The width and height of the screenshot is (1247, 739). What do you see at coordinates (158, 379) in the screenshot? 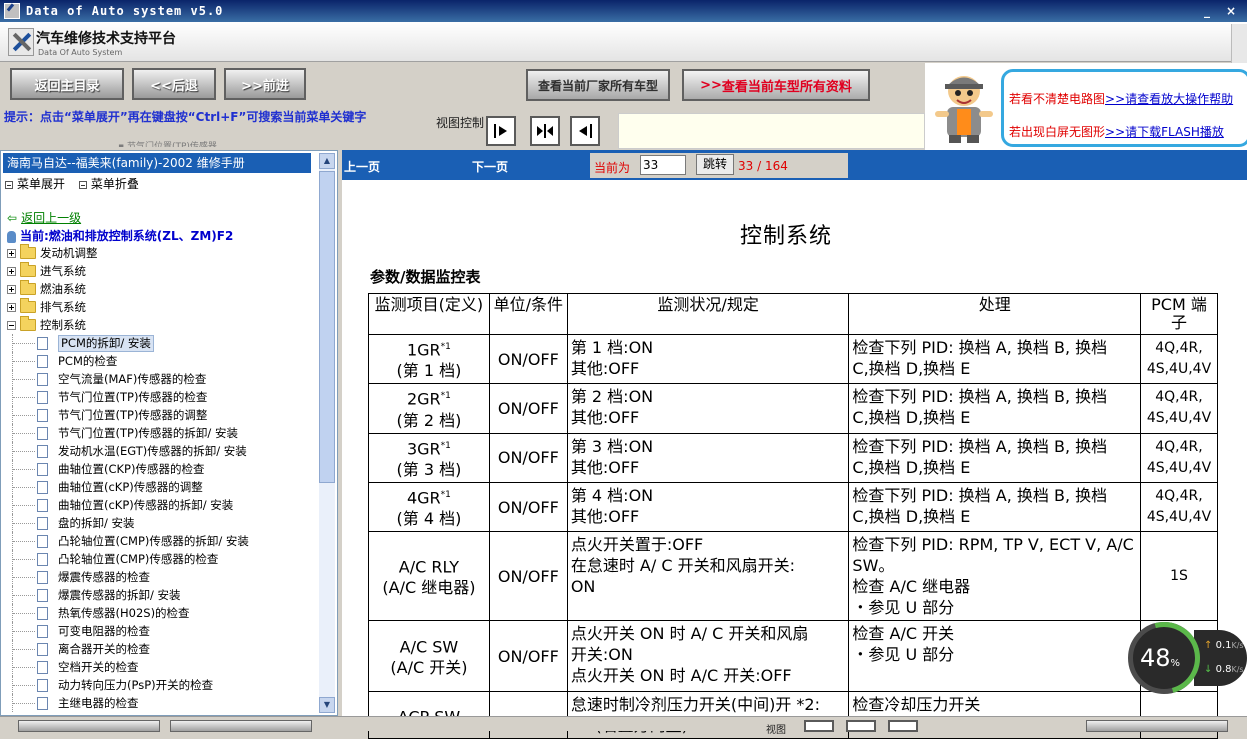
I see `tree-item: 空气流量(MAF)传感器的检查` at bounding box center [158, 379].